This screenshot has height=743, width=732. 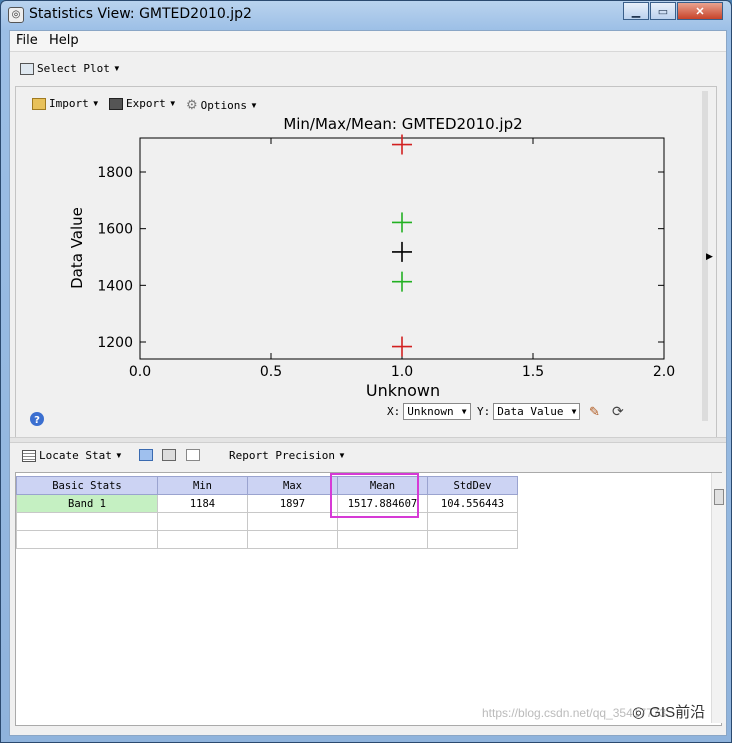 What do you see at coordinates (636, 11) in the screenshot?
I see `minimize-button: ▁` at bounding box center [636, 11].